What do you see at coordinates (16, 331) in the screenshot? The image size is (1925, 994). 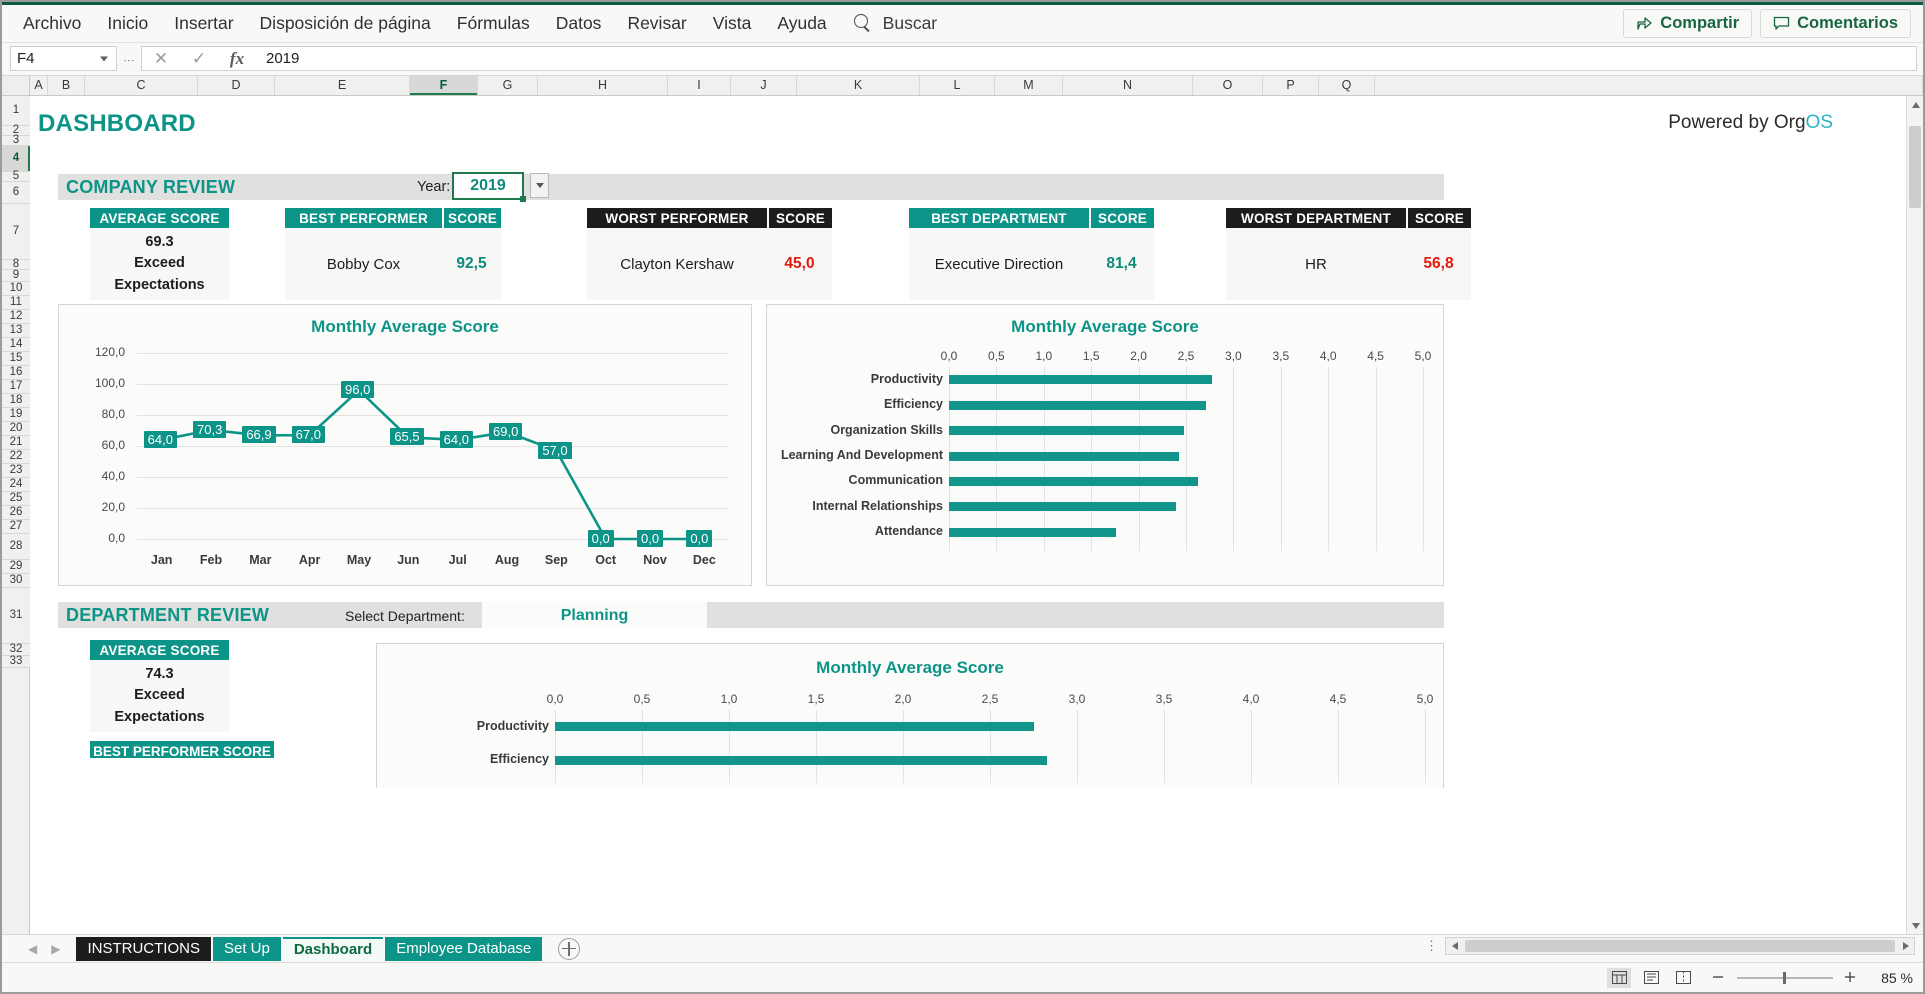 I see `row-header-13: 13` at bounding box center [16, 331].